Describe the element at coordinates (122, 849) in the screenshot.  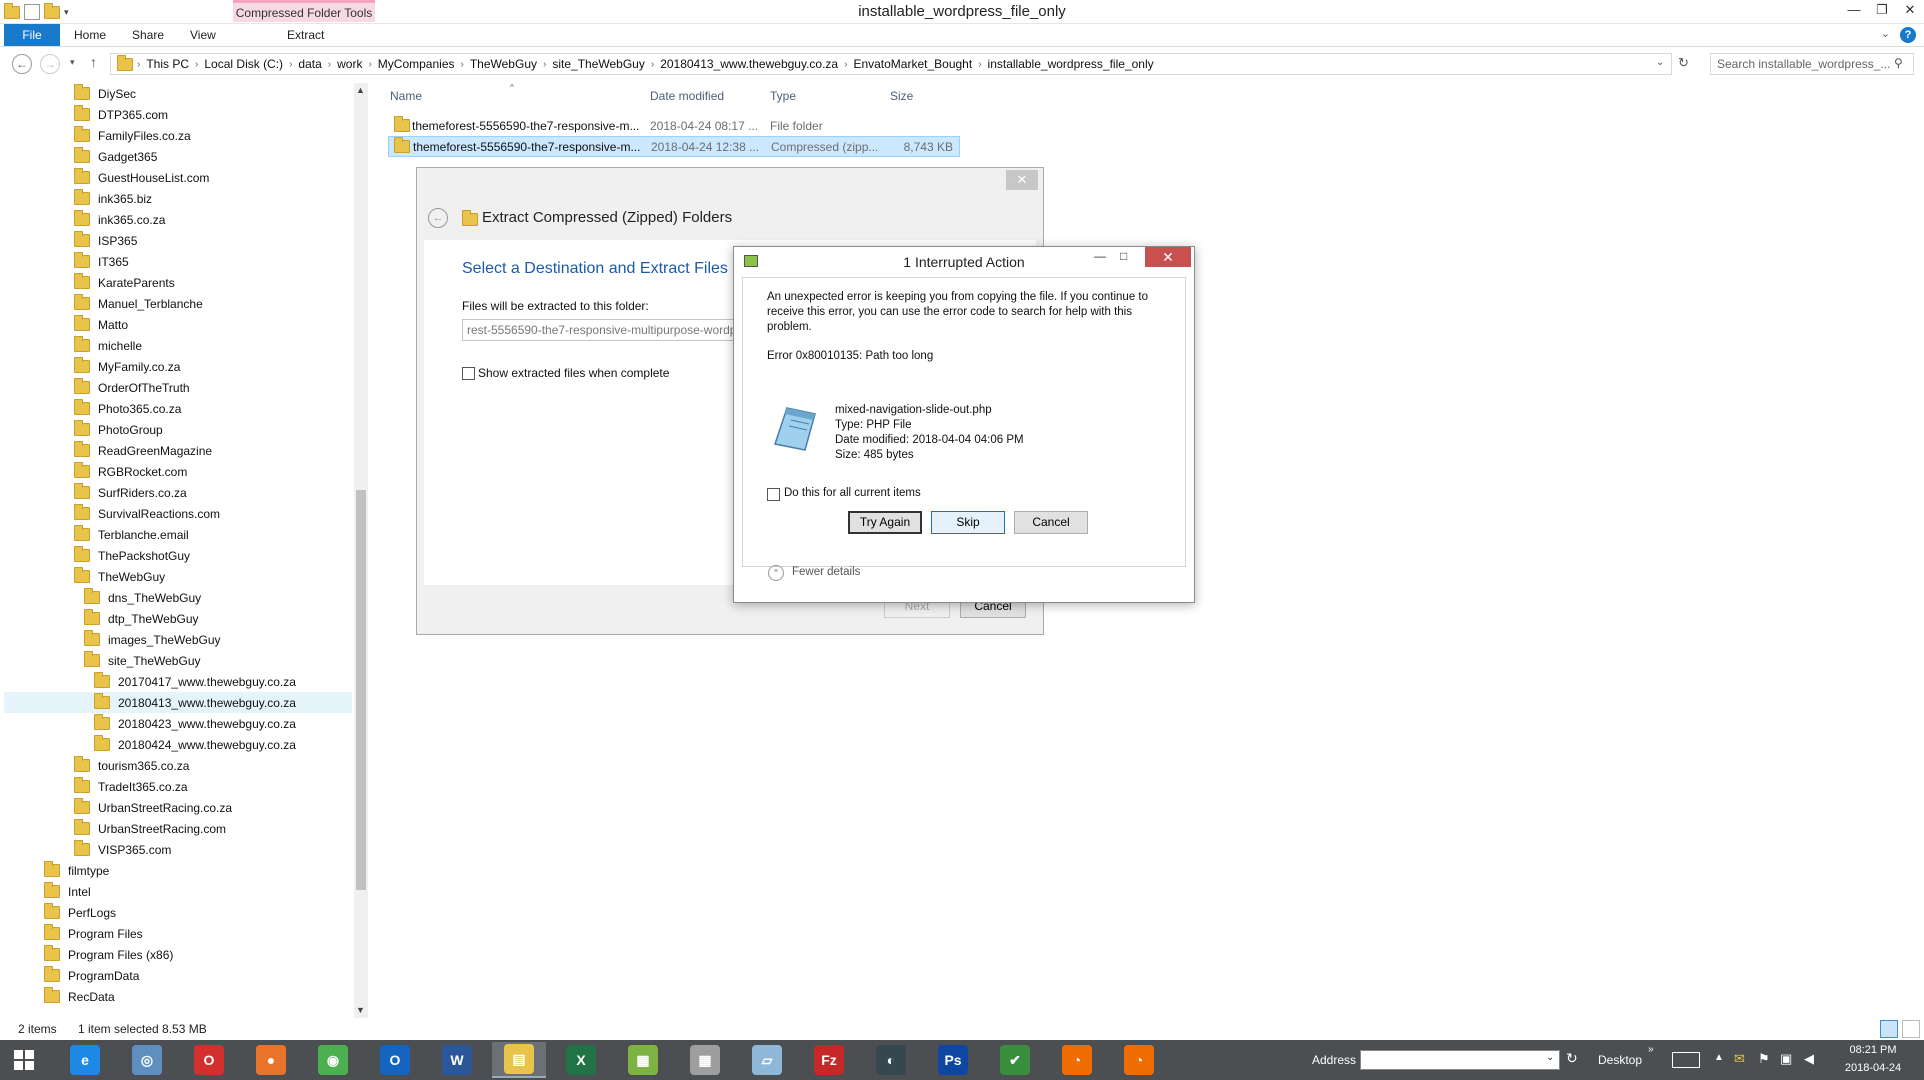
I see `tree-item: VISP365.com` at that location.